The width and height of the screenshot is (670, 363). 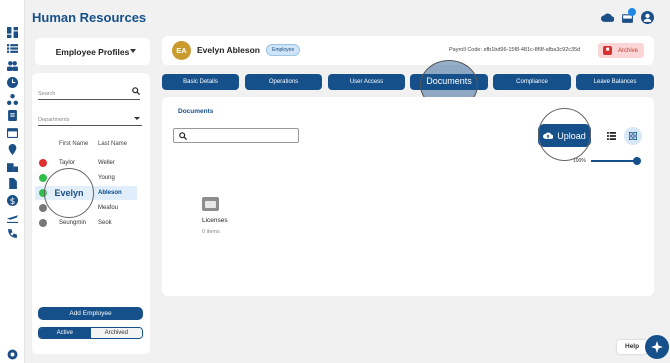 I want to click on people-icon, so click(x=12, y=65).